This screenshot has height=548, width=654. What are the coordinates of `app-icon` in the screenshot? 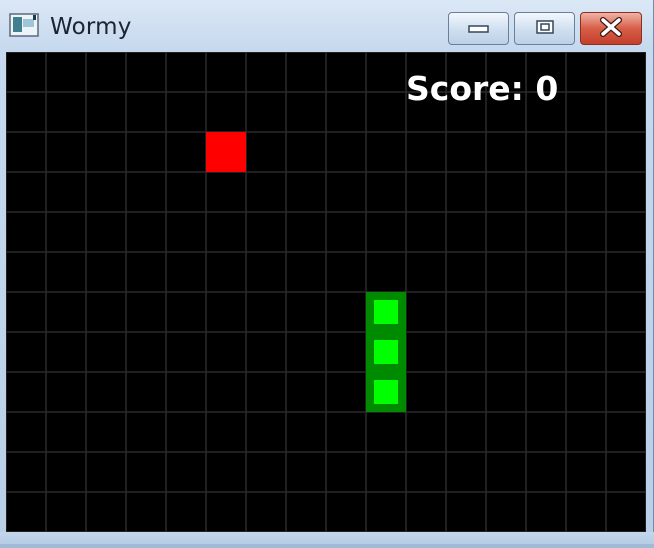 It's located at (24, 25).